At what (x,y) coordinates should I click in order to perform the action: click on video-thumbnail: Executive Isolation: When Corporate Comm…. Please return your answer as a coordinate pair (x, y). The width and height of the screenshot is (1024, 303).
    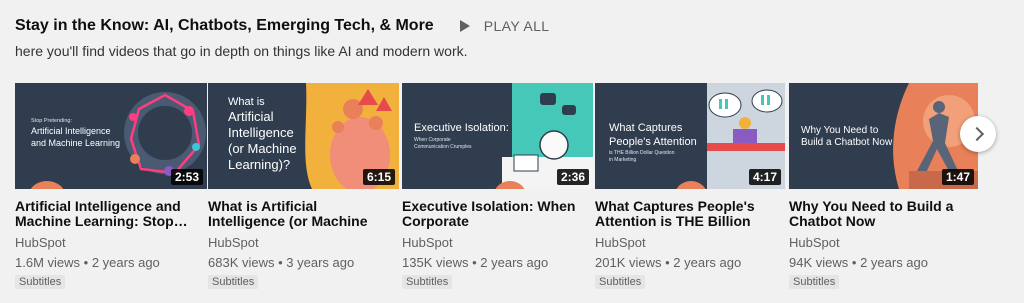
    Looking at the image, I should click on (497, 136).